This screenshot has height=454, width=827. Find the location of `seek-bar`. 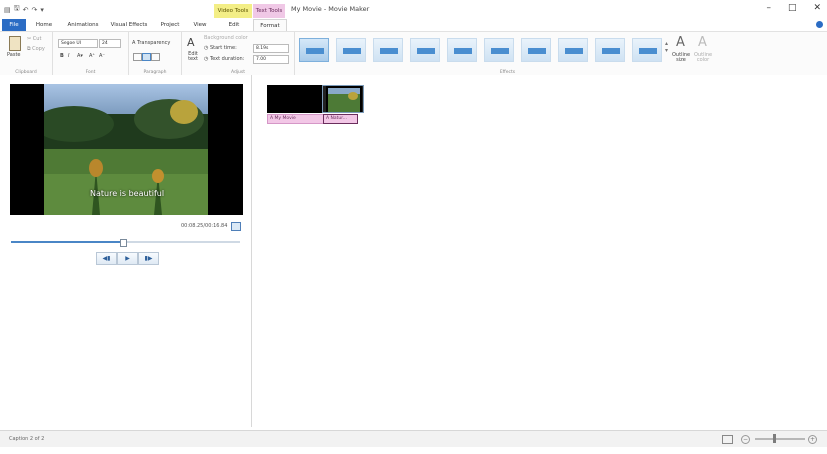

seek-bar is located at coordinates (125, 243).